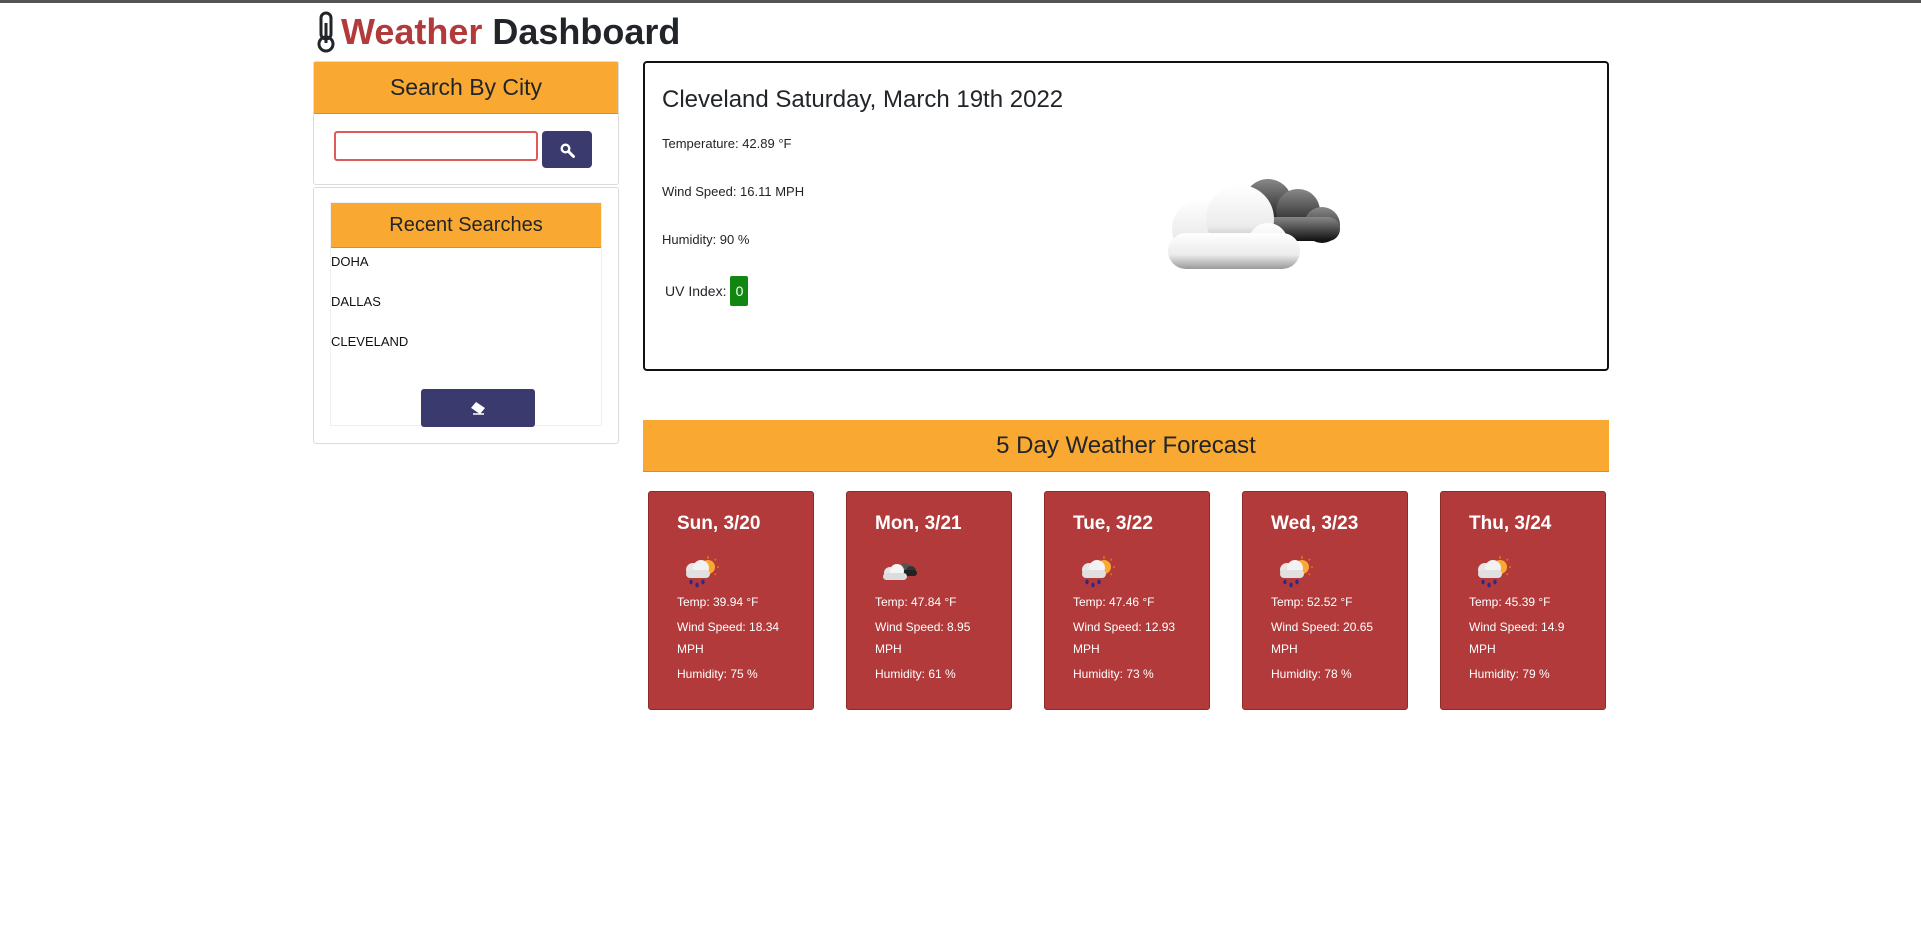 The image size is (1921, 933). I want to click on uv-index-label: UV Index:, so click(696, 291).